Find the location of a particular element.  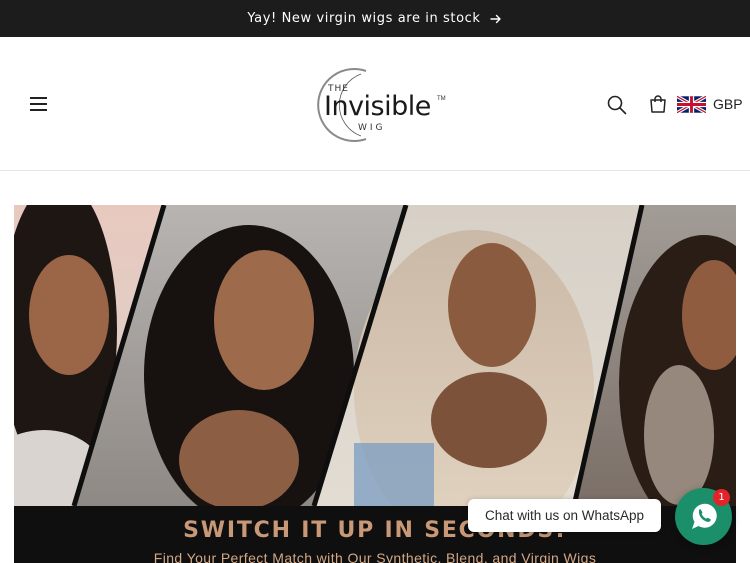

uk-flag-icon is located at coordinates (691, 104).